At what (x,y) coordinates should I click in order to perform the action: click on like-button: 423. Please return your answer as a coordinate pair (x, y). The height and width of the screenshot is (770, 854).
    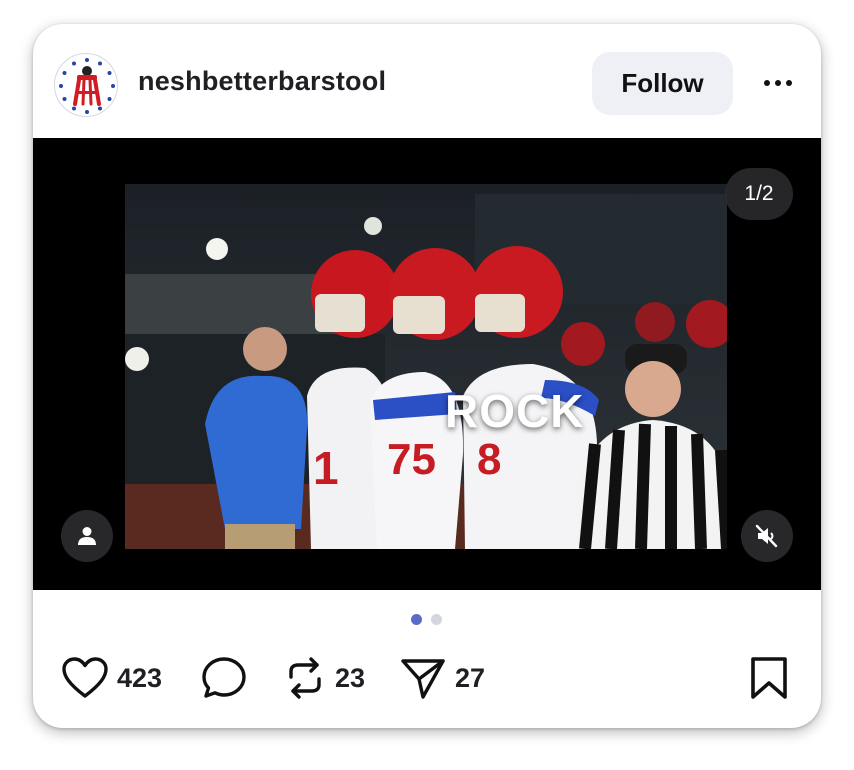
    Looking at the image, I should click on (111, 678).